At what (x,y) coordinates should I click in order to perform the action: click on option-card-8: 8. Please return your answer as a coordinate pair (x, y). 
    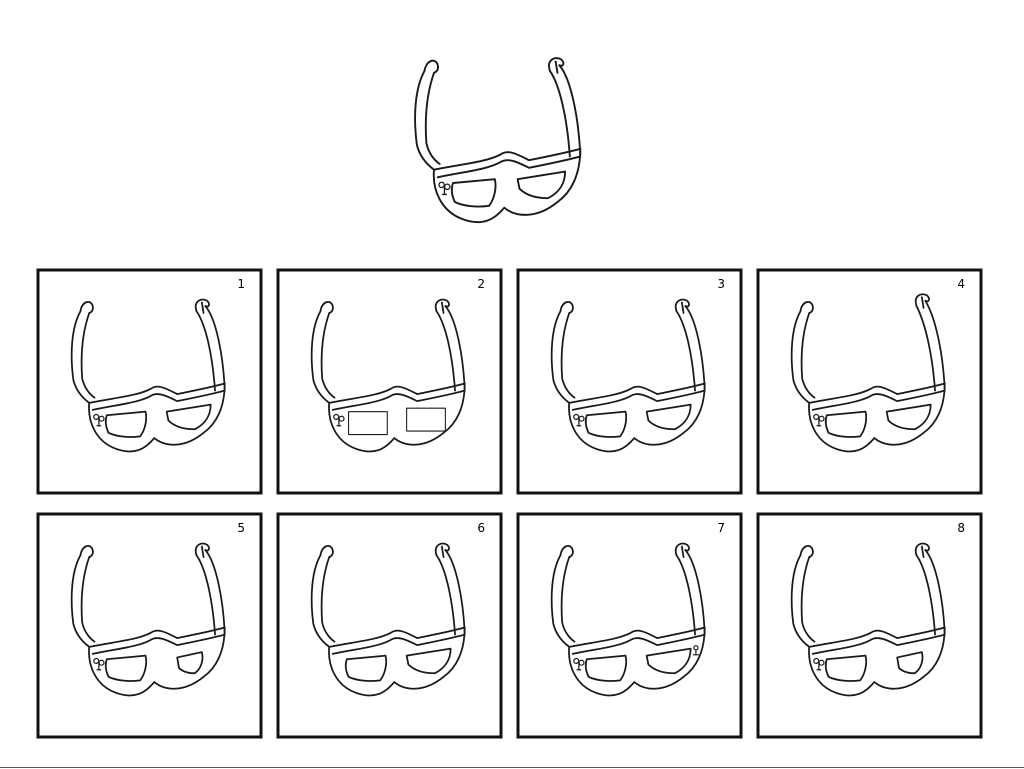
    Looking at the image, I should click on (869, 625).